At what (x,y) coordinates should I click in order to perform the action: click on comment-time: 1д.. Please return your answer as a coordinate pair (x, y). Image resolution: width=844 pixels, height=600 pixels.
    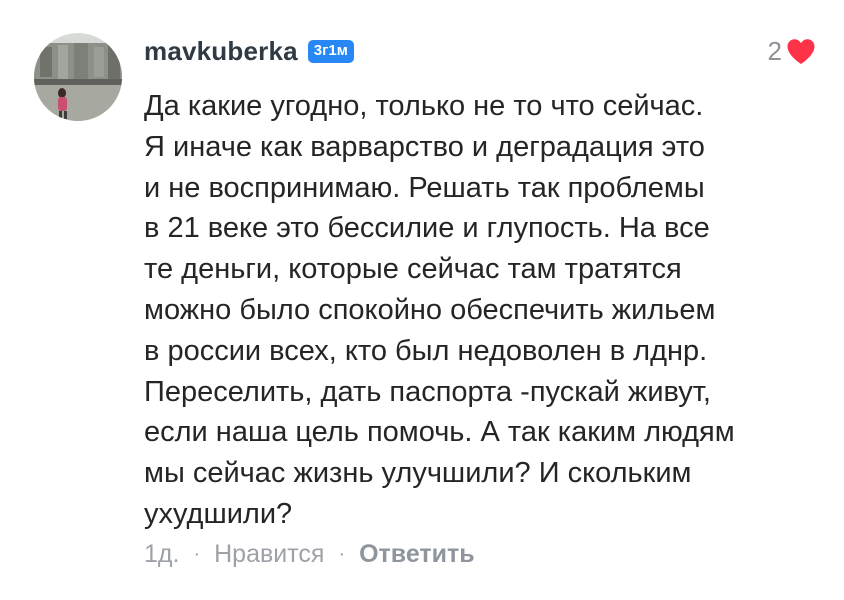
    Looking at the image, I should click on (162, 554).